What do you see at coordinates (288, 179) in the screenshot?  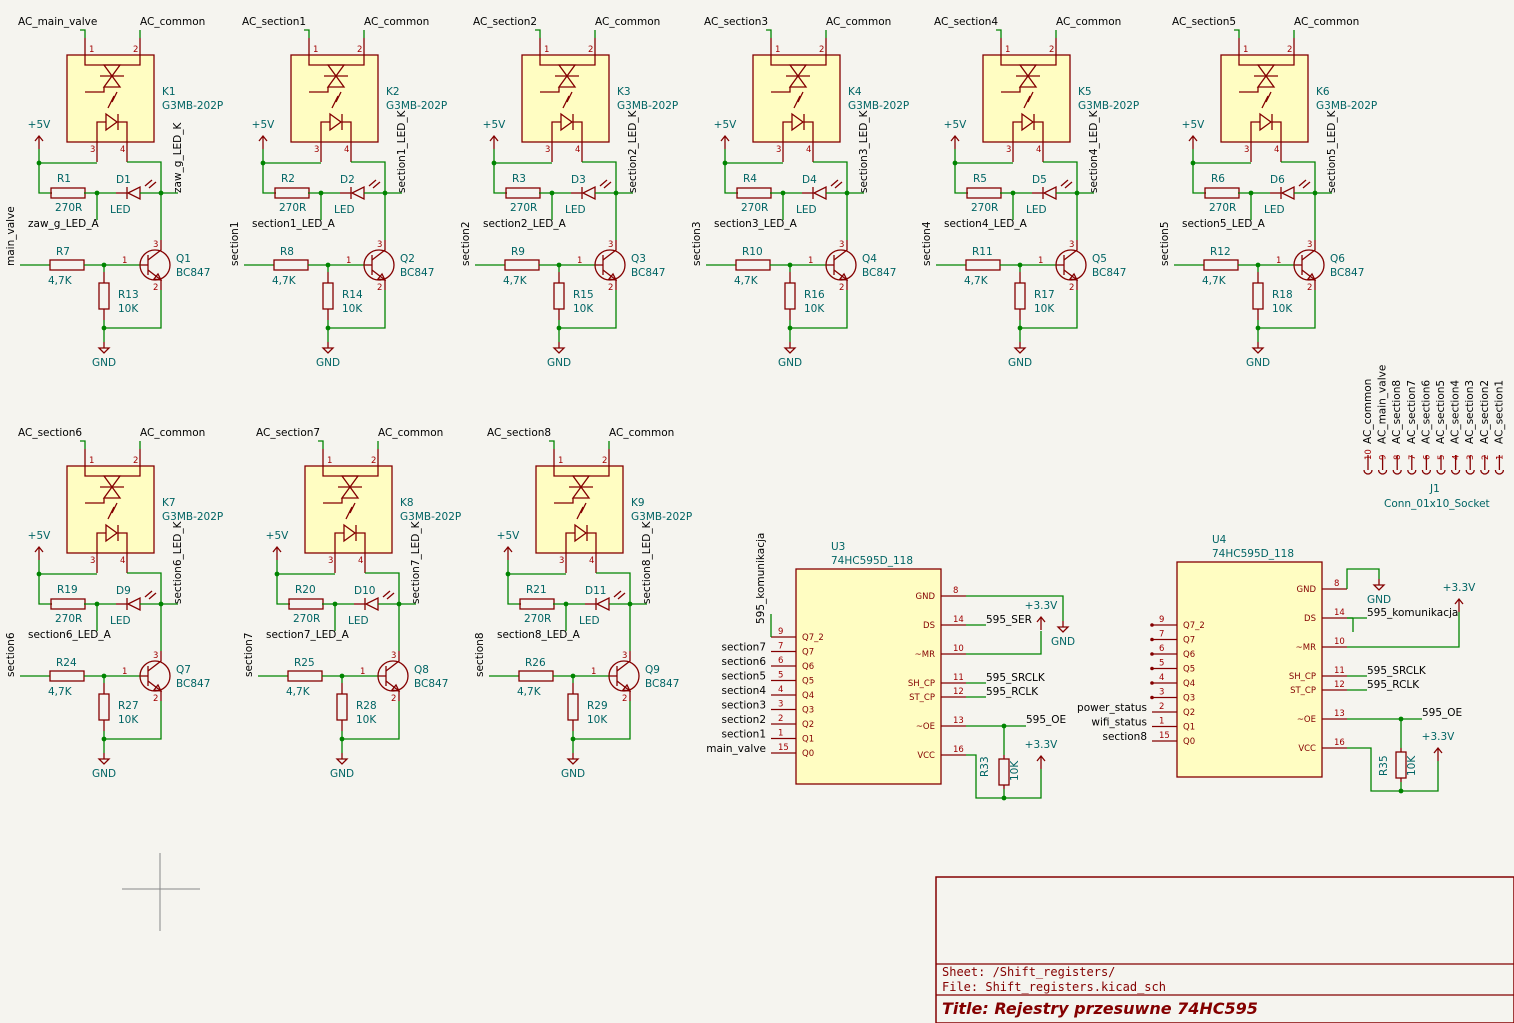 I see `resistor-ref: R2` at bounding box center [288, 179].